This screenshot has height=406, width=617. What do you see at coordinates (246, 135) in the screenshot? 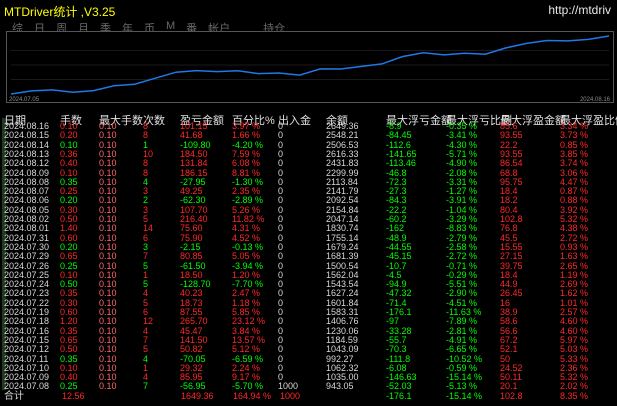
I see `cell-pct: 1.66 %` at bounding box center [246, 135].